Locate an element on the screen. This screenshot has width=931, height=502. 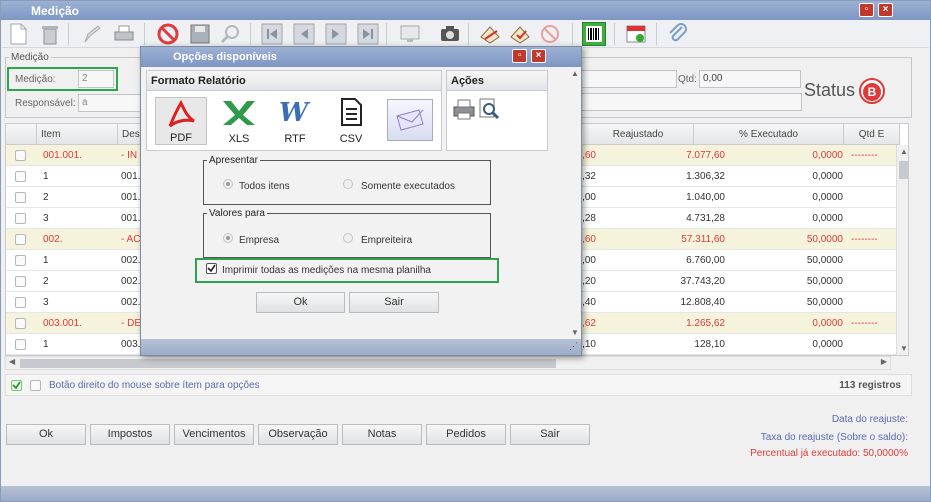
search-button is located at coordinates (230, 34).